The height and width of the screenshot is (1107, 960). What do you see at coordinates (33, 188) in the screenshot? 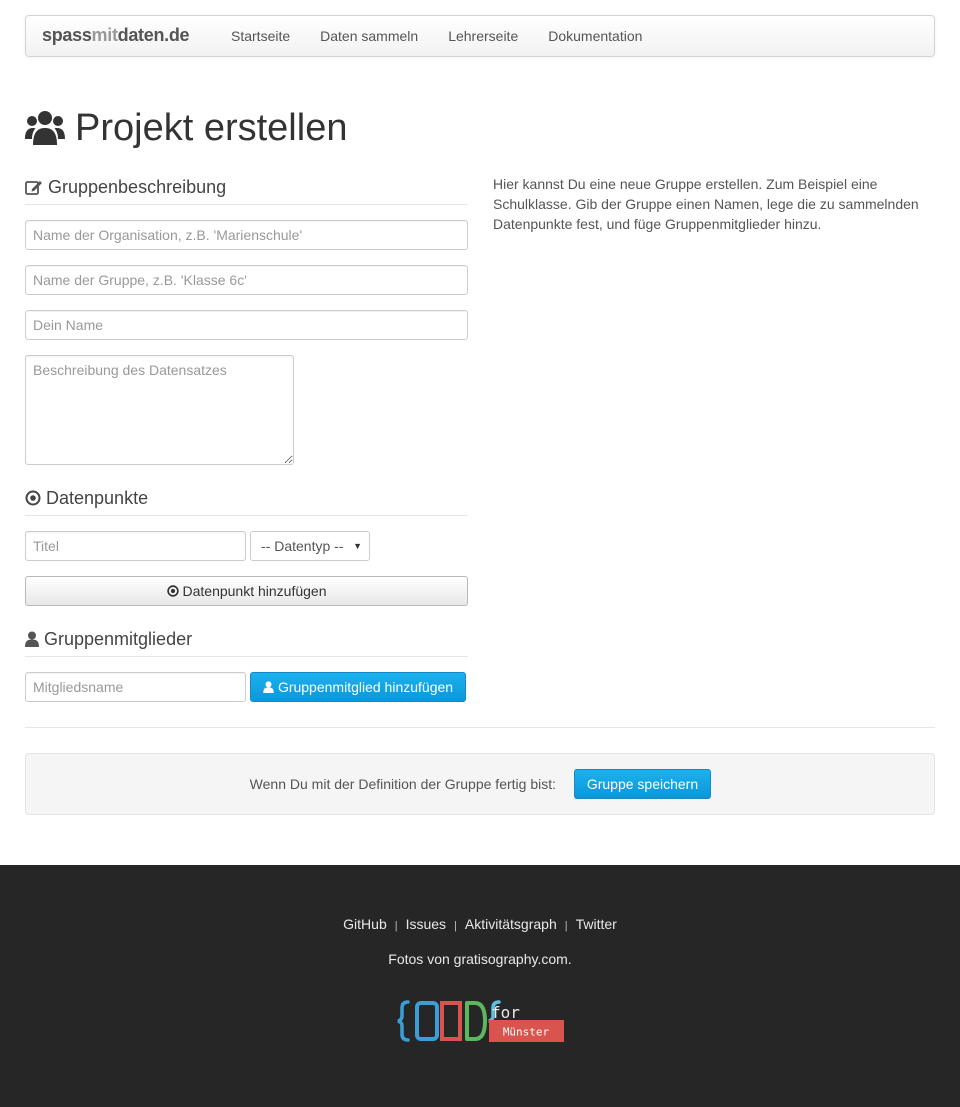
I see `edit-icon` at bounding box center [33, 188].